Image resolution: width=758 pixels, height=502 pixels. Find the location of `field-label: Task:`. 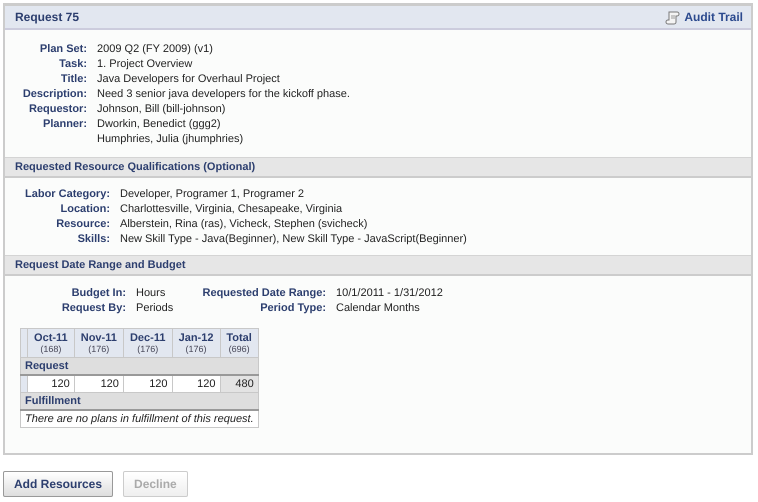

field-label: Task: is located at coordinates (72, 64).